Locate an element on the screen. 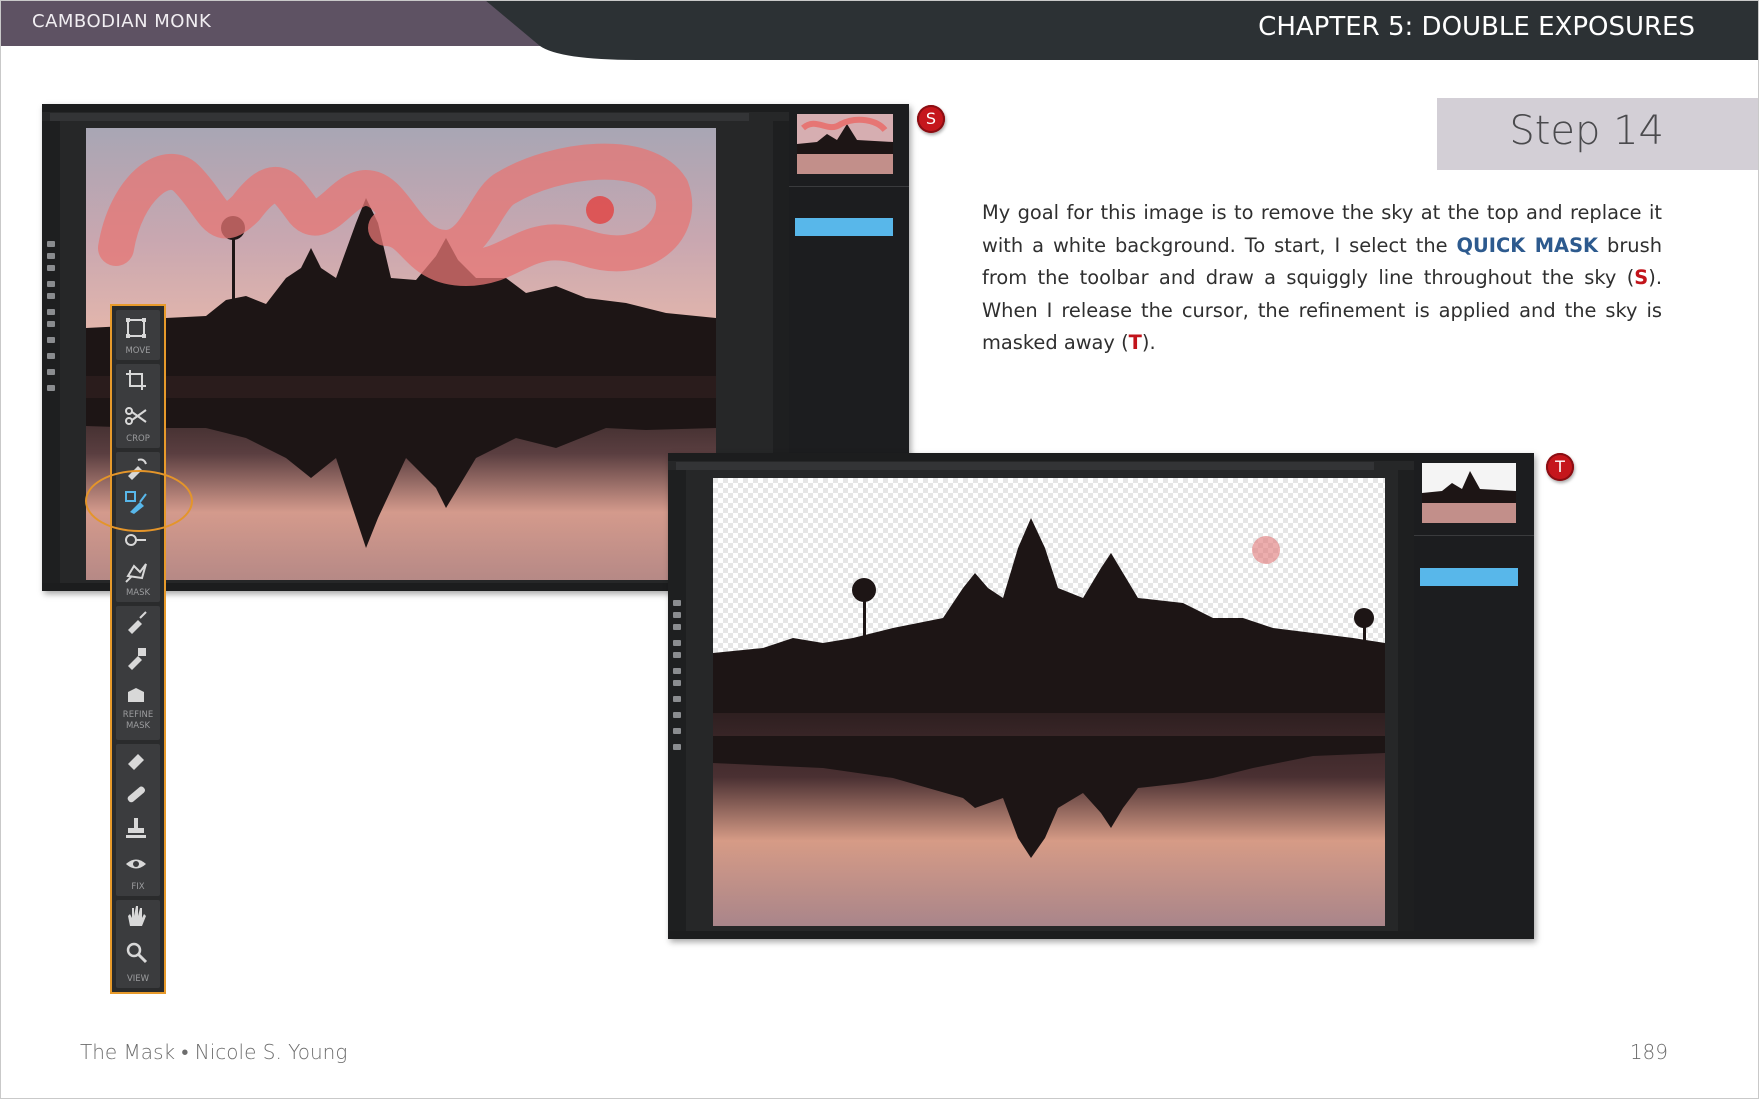 The image size is (1759, 1099). right-tool-strip is located at coordinates (1406, 704).